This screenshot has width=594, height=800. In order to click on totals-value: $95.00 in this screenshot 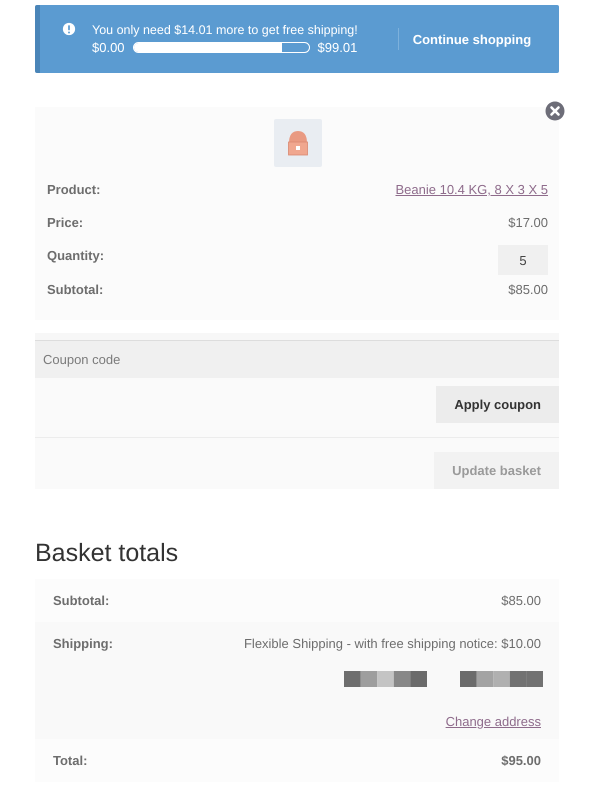, I will do `click(521, 760)`.